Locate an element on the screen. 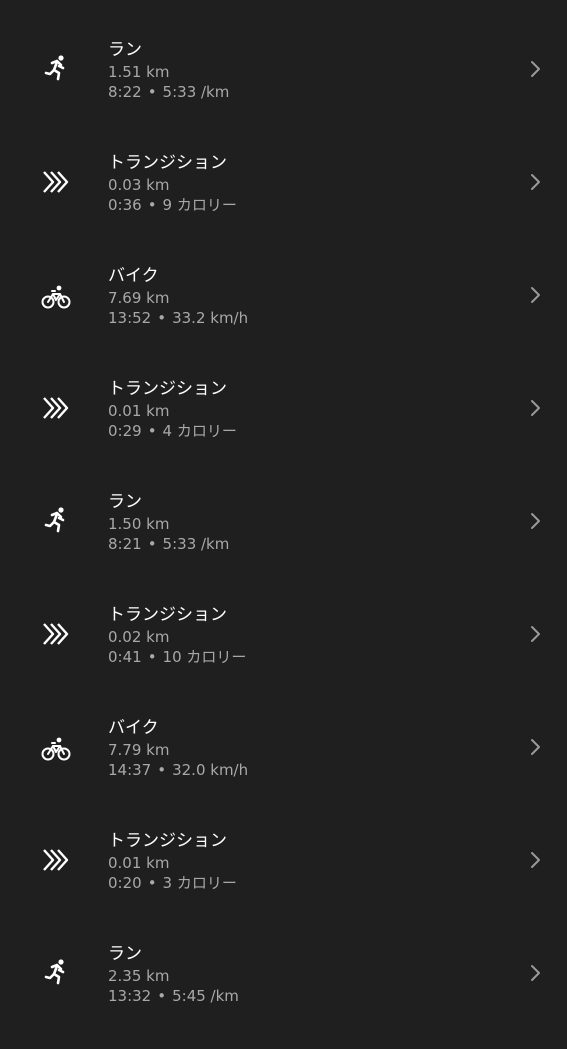  segment-time: 0:20 is located at coordinates (125, 883).